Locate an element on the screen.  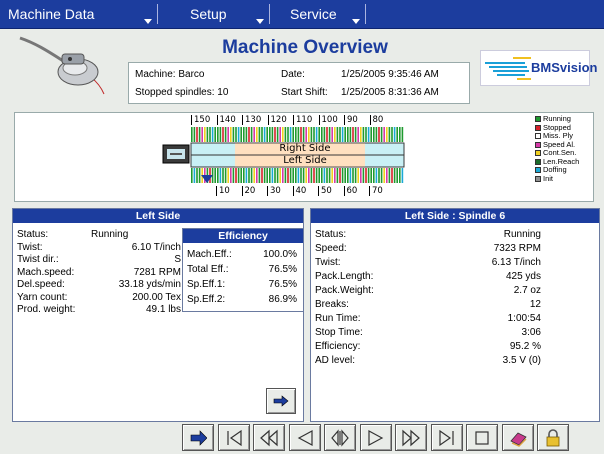
page-title: Machine Overview is located at coordinates (305, 47).